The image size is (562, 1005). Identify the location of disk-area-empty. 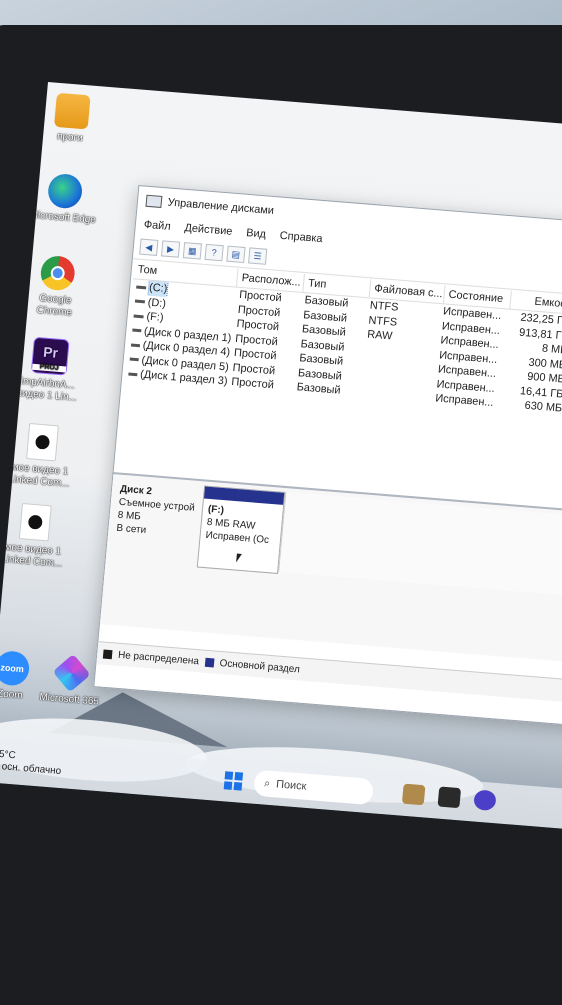
(420, 549).